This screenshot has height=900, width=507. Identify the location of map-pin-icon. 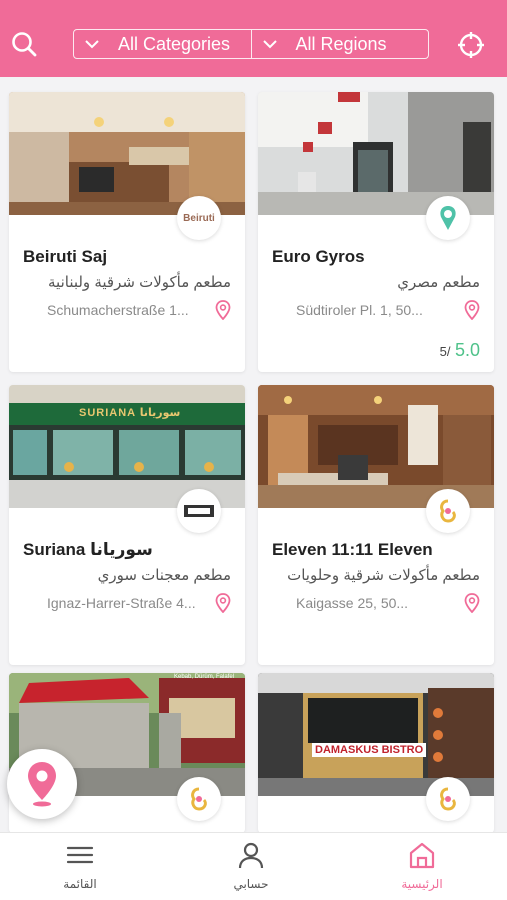
(42, 784).